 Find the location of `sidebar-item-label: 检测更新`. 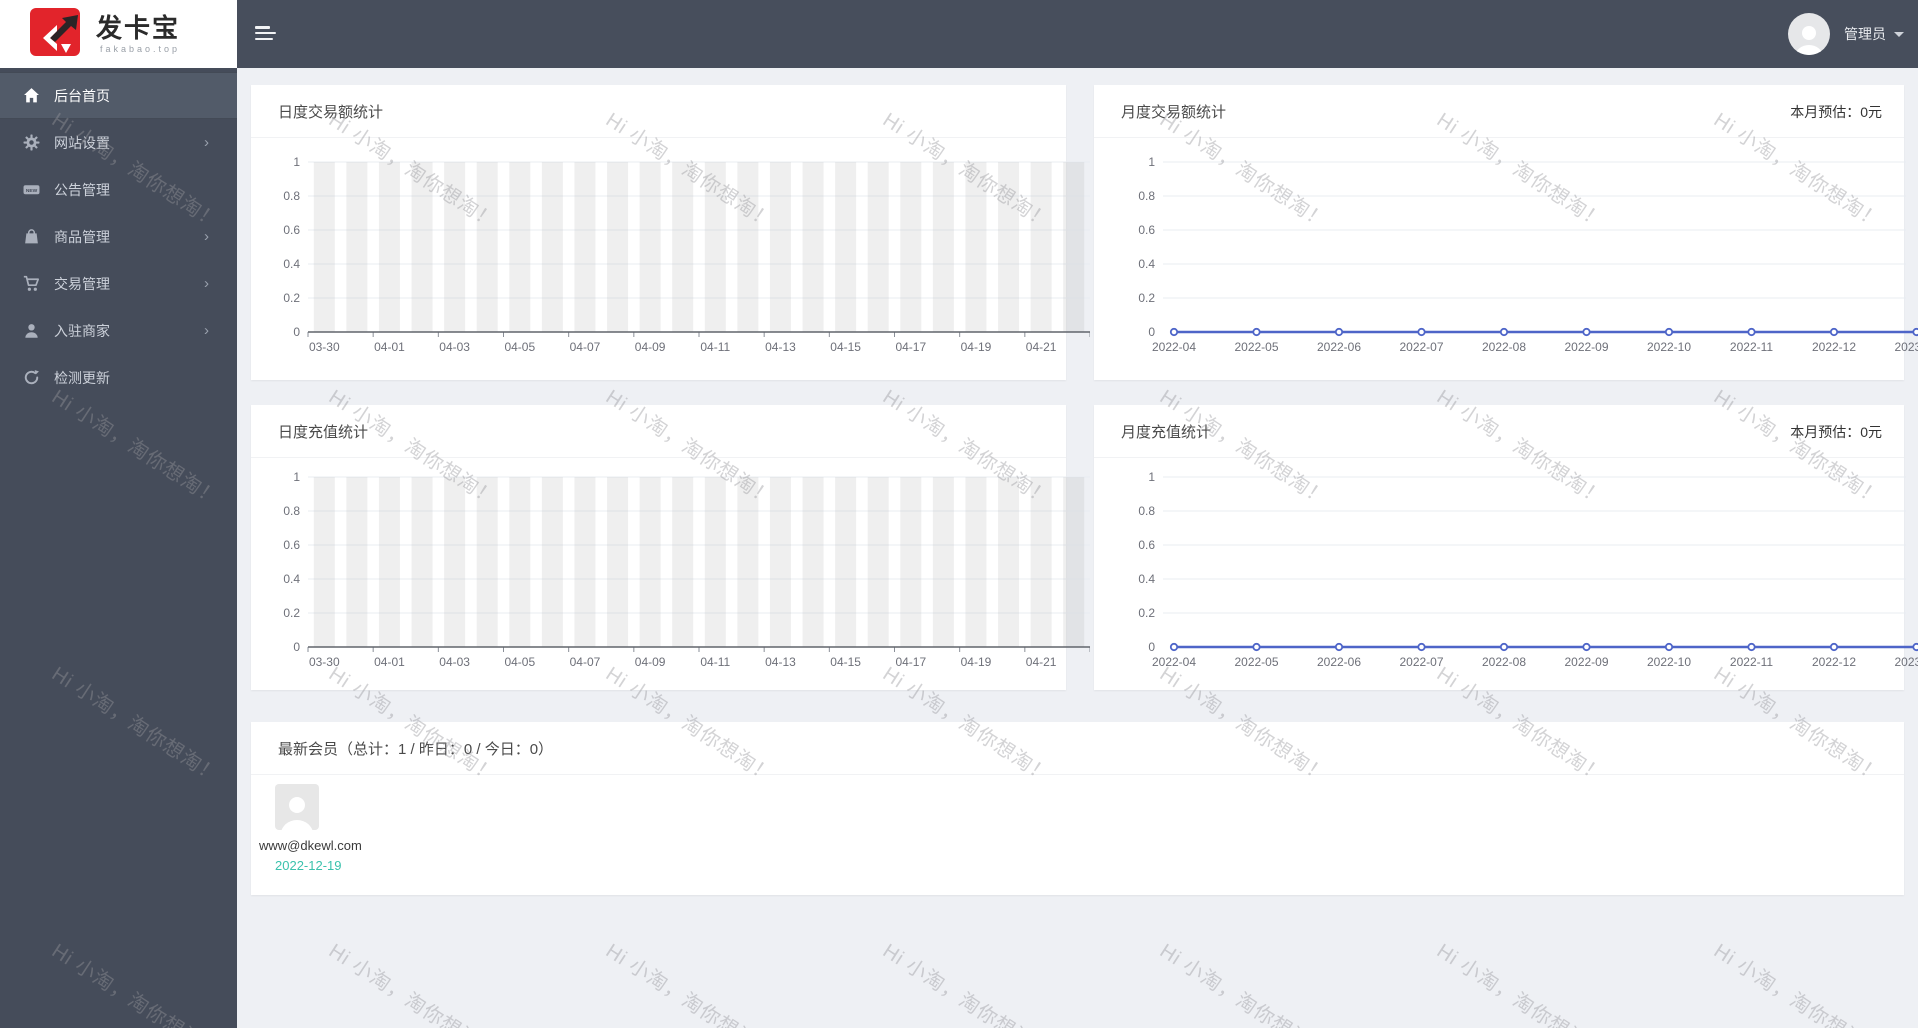

sidebar-item-label: 检测更新 is located at coordinates (82, 377).